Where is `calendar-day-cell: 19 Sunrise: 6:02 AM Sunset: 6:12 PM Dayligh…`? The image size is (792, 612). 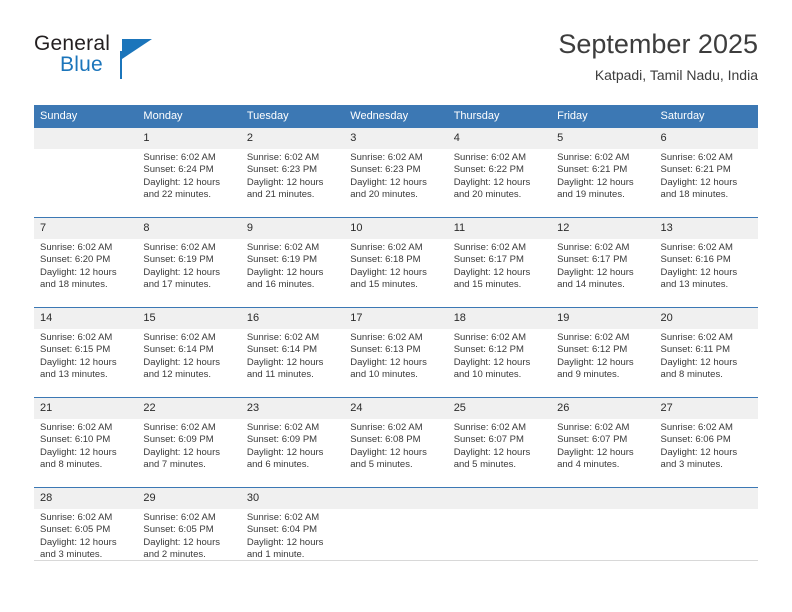 calendar-day-cell: 19 Sunrise: 6:02 AM Sunset: 6:12 PM Dayligh… is located at coordinates (603, 352).